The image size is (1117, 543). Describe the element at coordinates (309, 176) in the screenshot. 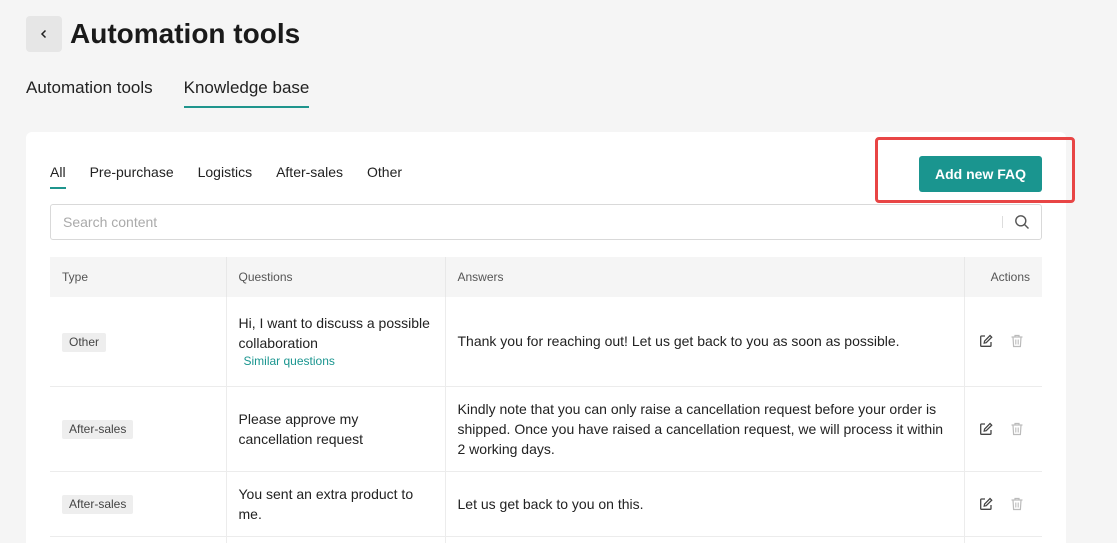

I see `tab-after-sales: After-sales` at that location.